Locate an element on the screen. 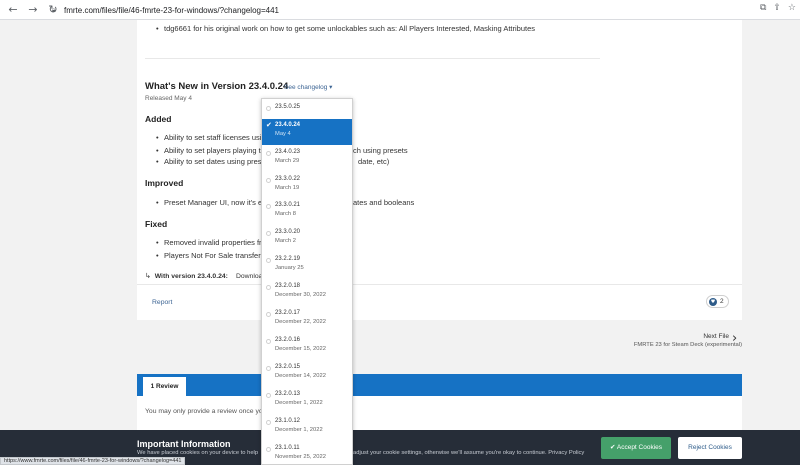 Image resolution: width=800 pixels, height=465 pixels. option-date: December 14, 2022 is located at coordinates (300, 376).